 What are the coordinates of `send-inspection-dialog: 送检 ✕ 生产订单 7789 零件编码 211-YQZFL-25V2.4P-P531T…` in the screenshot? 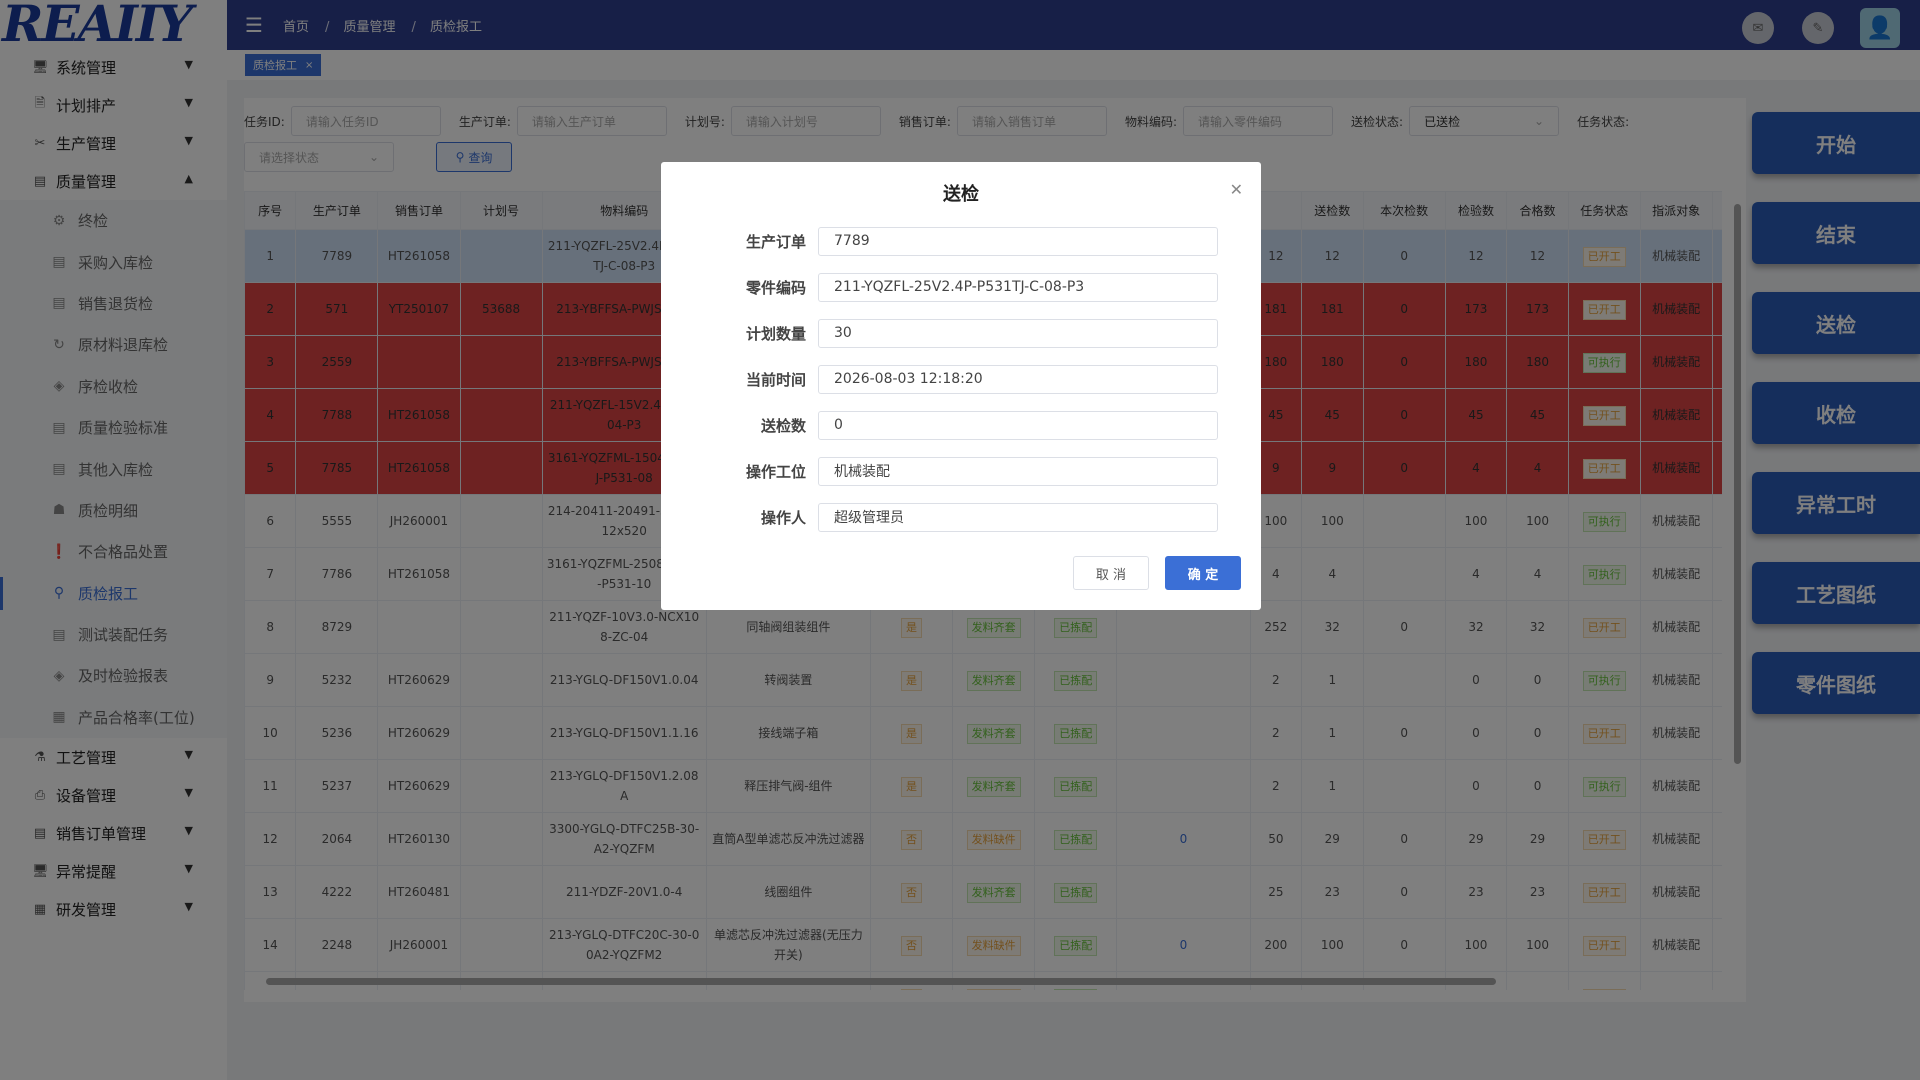 It's located at (961, 386).